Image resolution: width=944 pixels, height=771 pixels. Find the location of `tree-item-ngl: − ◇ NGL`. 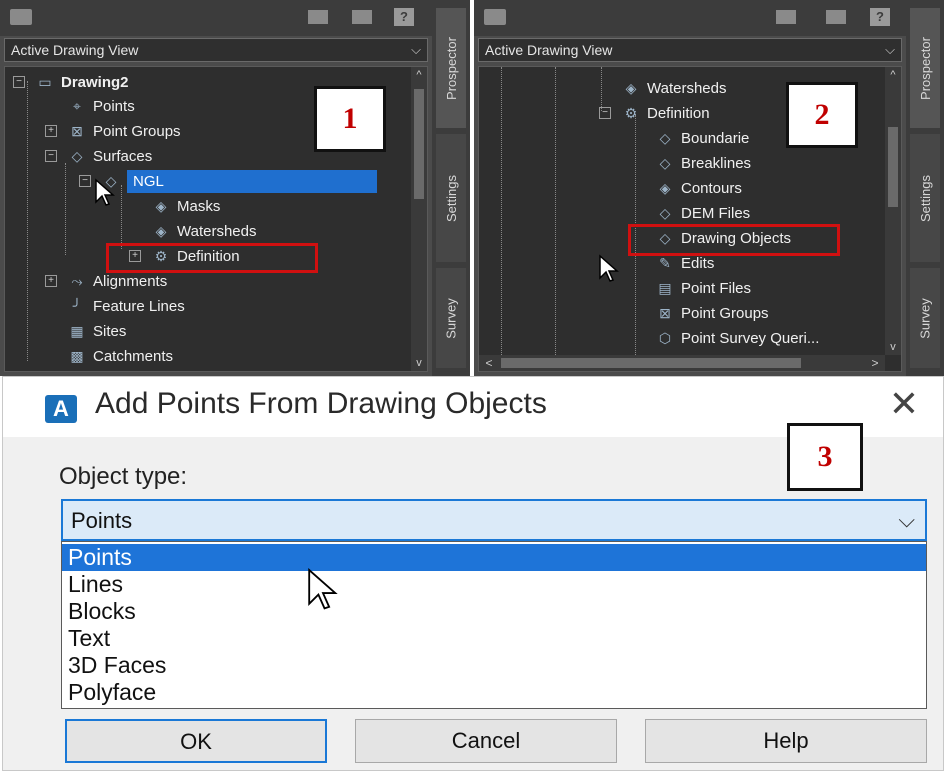

tree-item-ngl: − ◇ NGL is located at coordinates (228, 181).